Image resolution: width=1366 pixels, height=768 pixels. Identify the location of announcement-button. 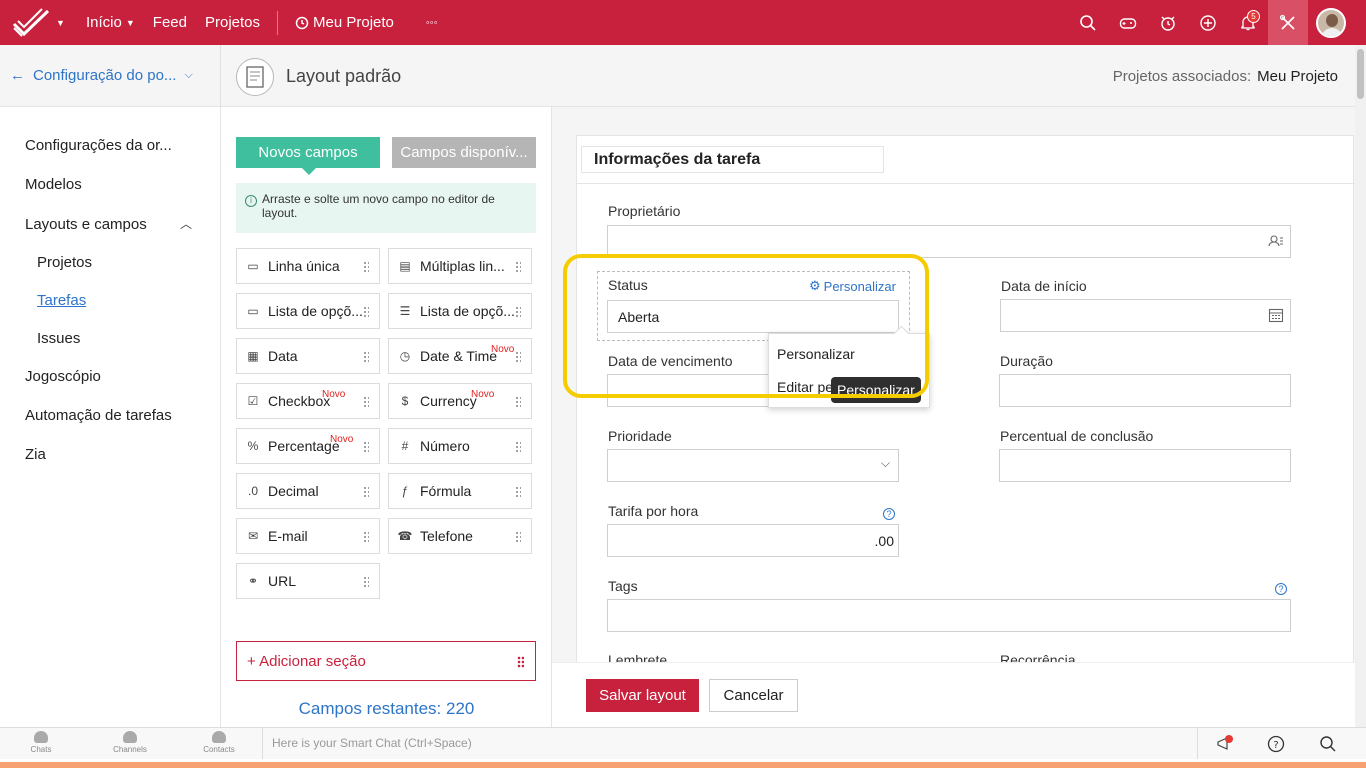
(1224, 744).